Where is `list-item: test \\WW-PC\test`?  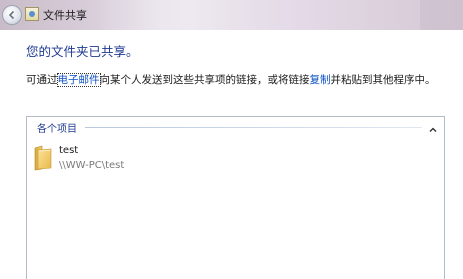 list-item: test \\WW-PC\test is located at coordinates (113, 163).